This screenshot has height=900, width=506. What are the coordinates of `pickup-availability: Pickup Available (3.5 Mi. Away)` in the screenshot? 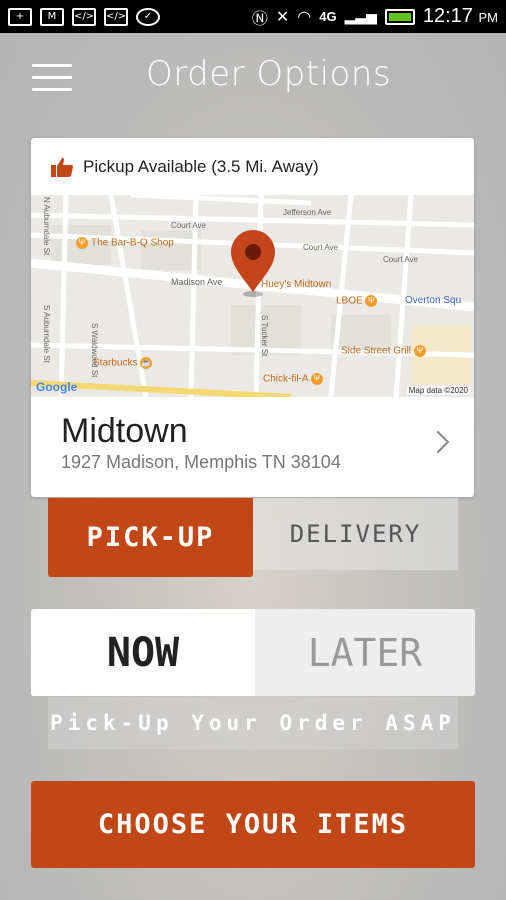 It's located at (252, 166).